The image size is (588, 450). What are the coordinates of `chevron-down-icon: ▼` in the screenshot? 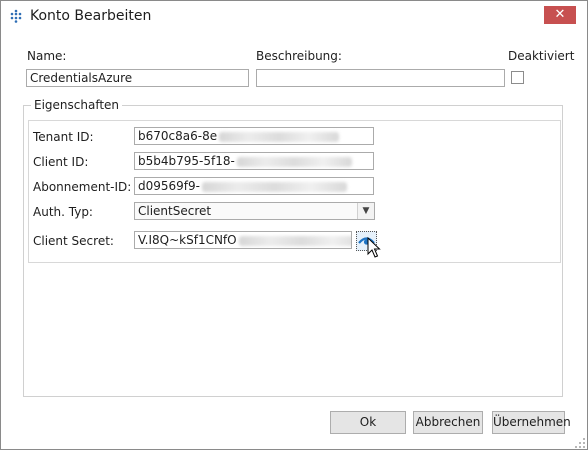 It's located at (365, 211).